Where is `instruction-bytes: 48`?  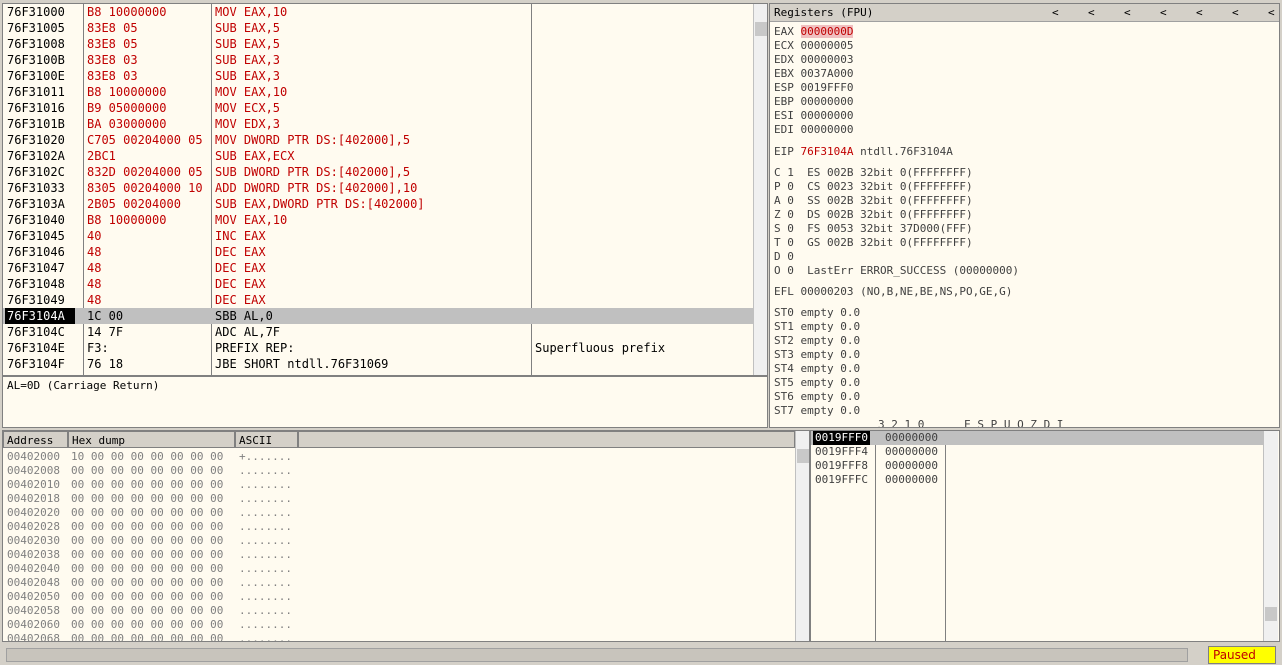
instruction-bytes: 48 is located at coordinates (94, 268).